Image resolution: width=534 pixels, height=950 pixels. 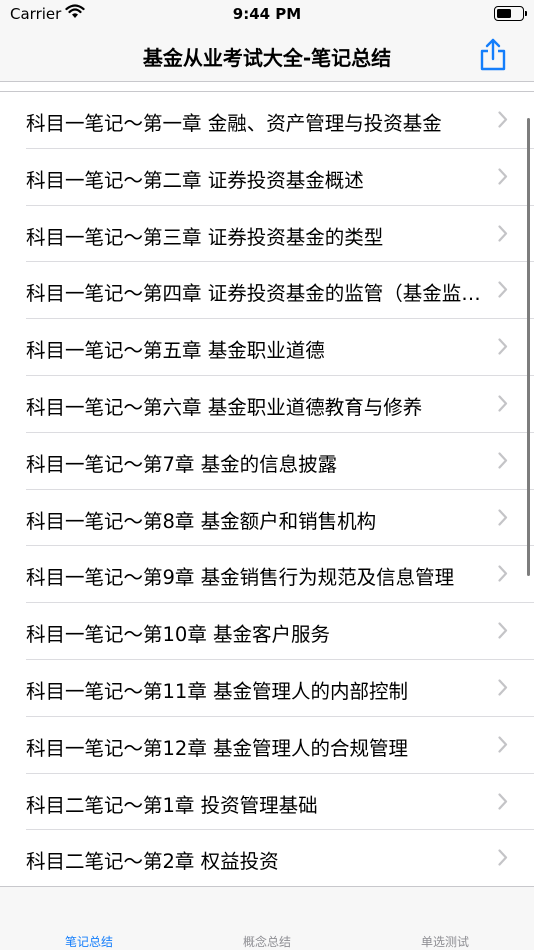 What do you see at coordinates (267, 918) in the screenshot?
I see `tab-bar: 笔记总结 概念总结 单选测试` at bounding box center [267, 918].